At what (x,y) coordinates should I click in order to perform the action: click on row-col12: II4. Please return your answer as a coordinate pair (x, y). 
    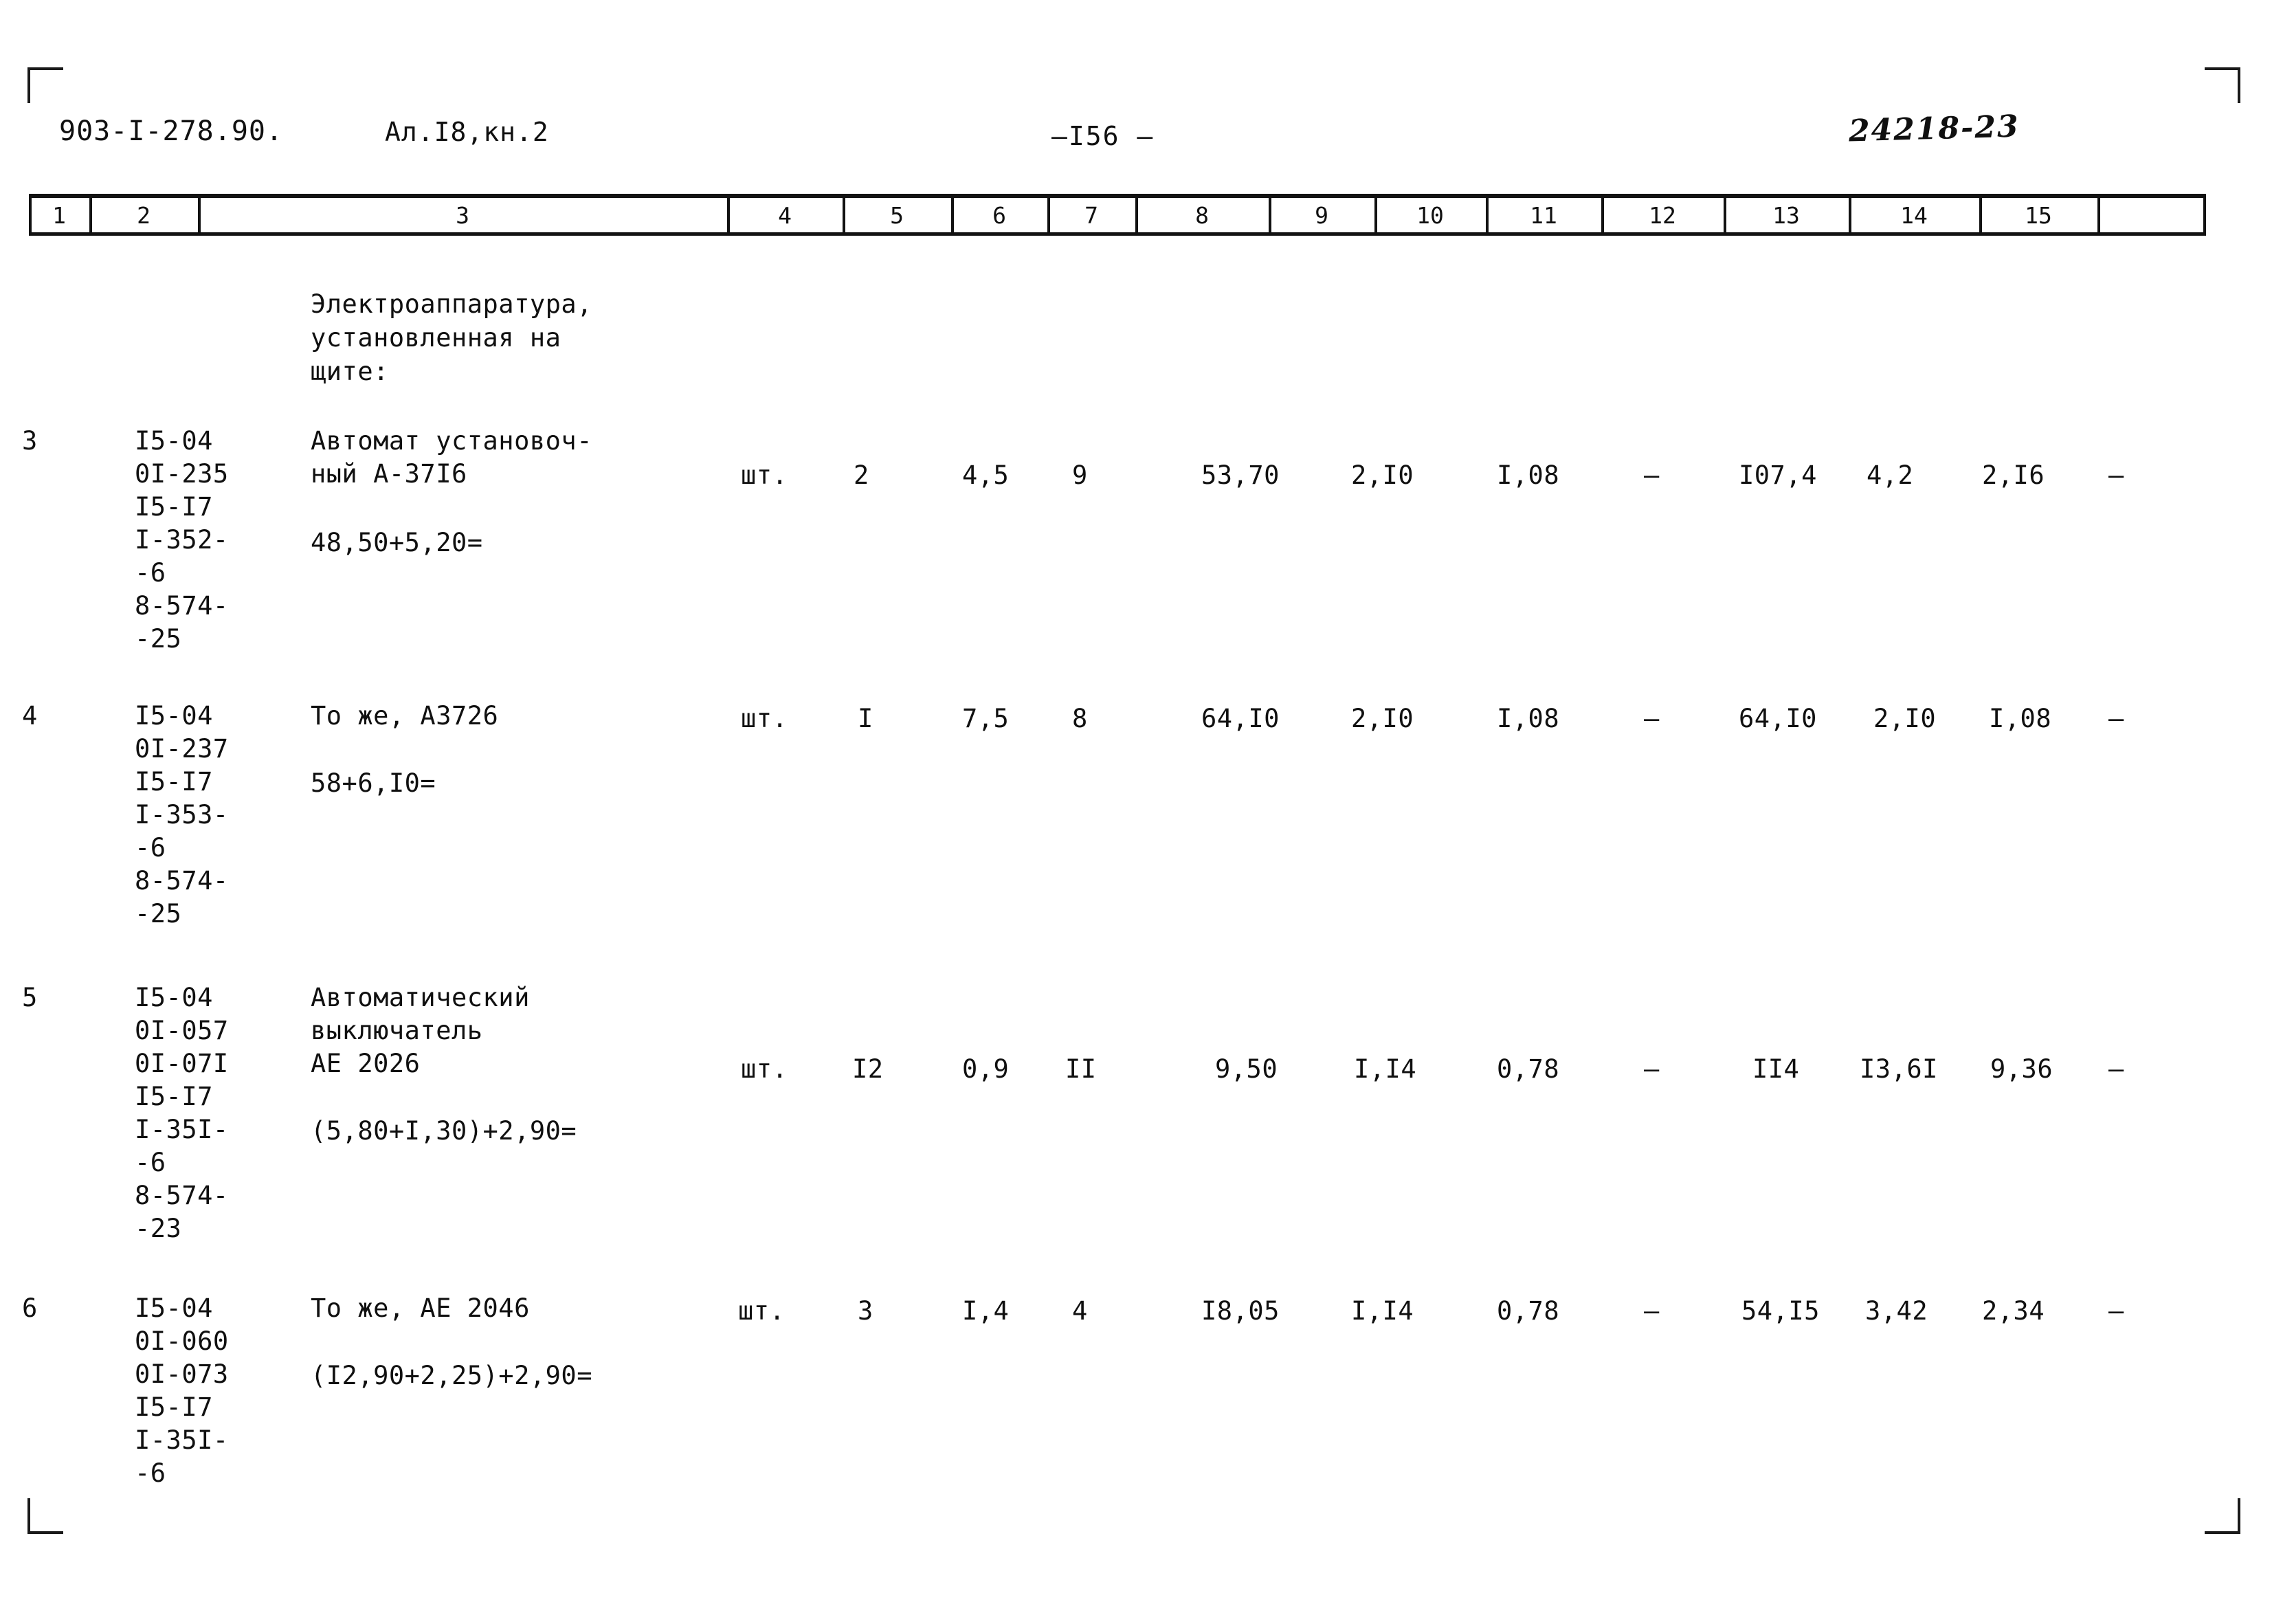
    Looking at the image, I should click on (1776, 1069).